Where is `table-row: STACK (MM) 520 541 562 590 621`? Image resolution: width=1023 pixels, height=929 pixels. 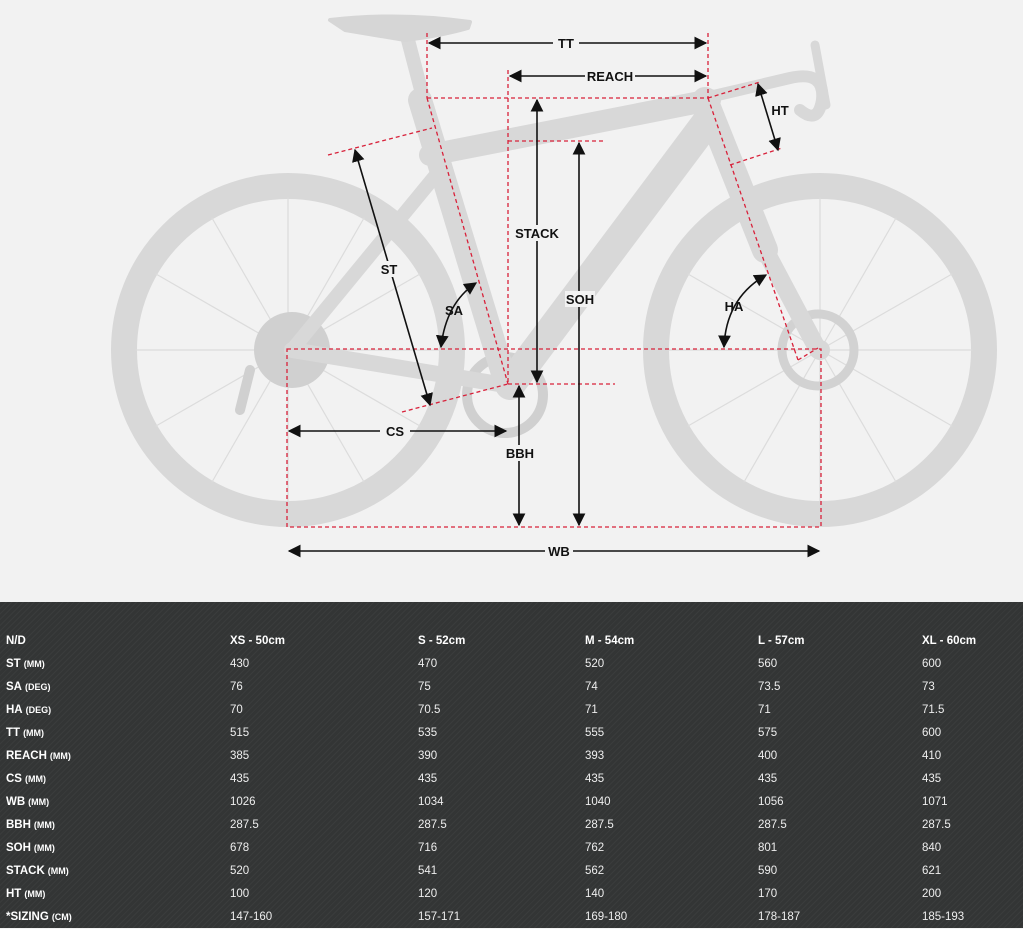
table-row: STACK (MM) 520 541 562 590 621 is located at coordinates (511, 871).